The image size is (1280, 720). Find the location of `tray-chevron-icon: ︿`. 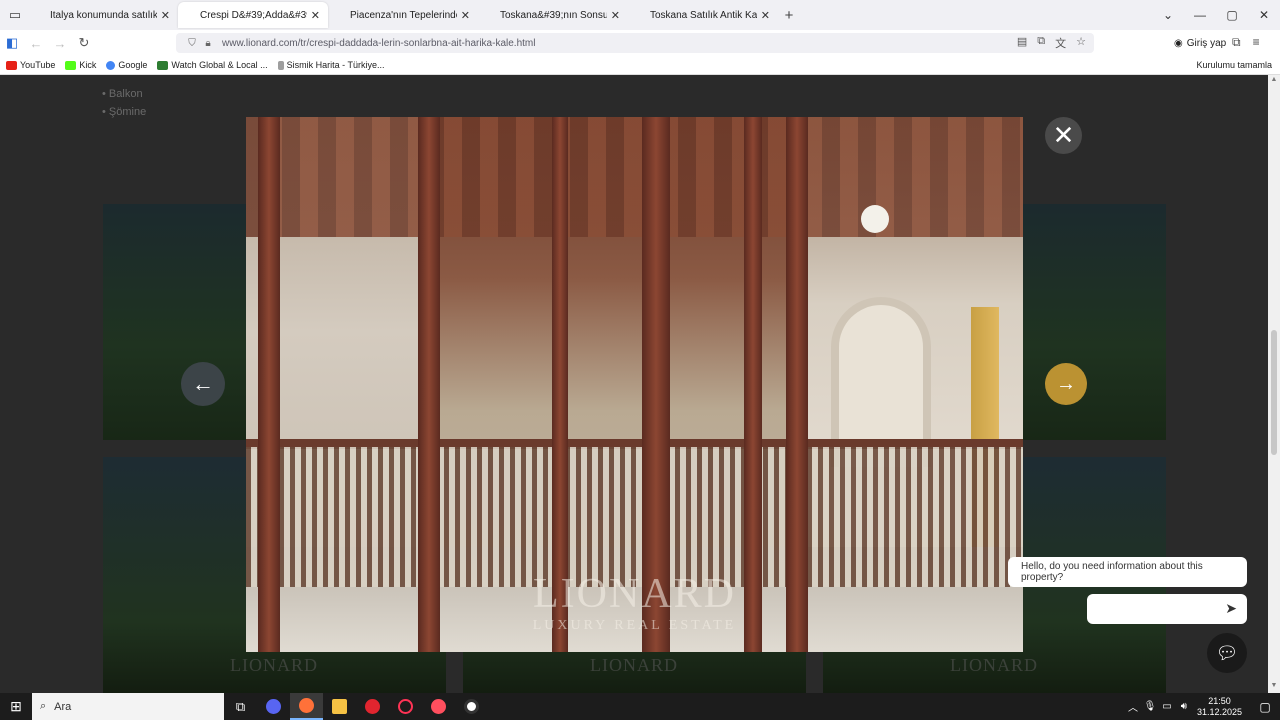

tray-chevron-icon: ︿ is located at coordinates (1133, 706).